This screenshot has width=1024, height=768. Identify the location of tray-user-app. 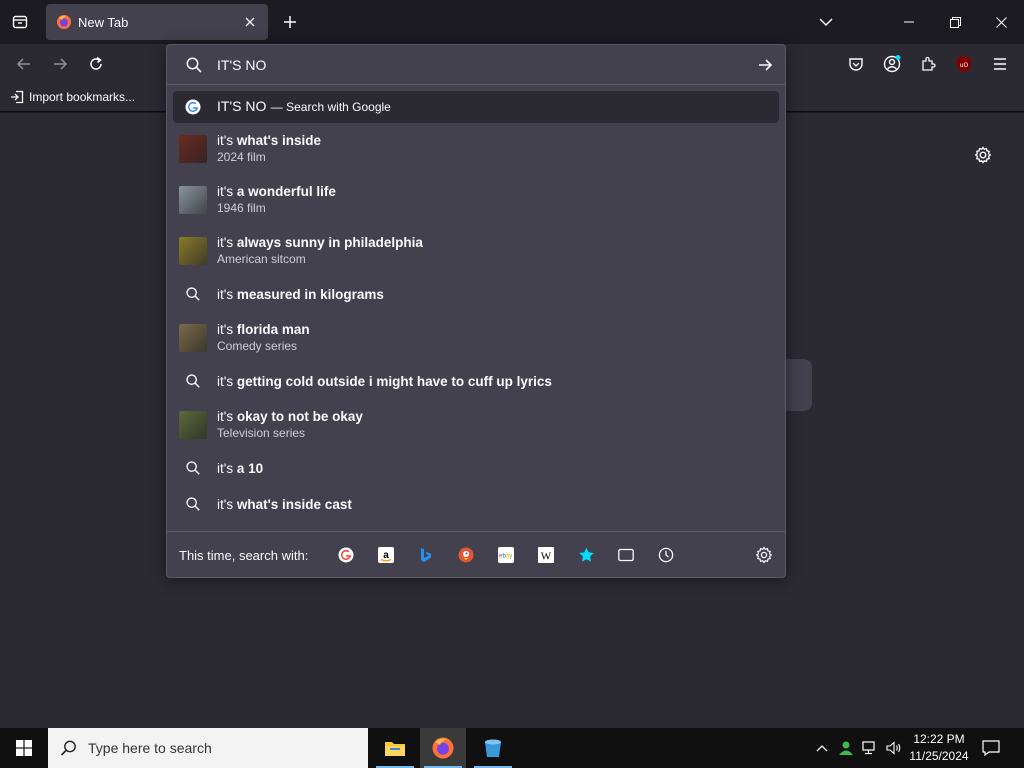
(846, 748).